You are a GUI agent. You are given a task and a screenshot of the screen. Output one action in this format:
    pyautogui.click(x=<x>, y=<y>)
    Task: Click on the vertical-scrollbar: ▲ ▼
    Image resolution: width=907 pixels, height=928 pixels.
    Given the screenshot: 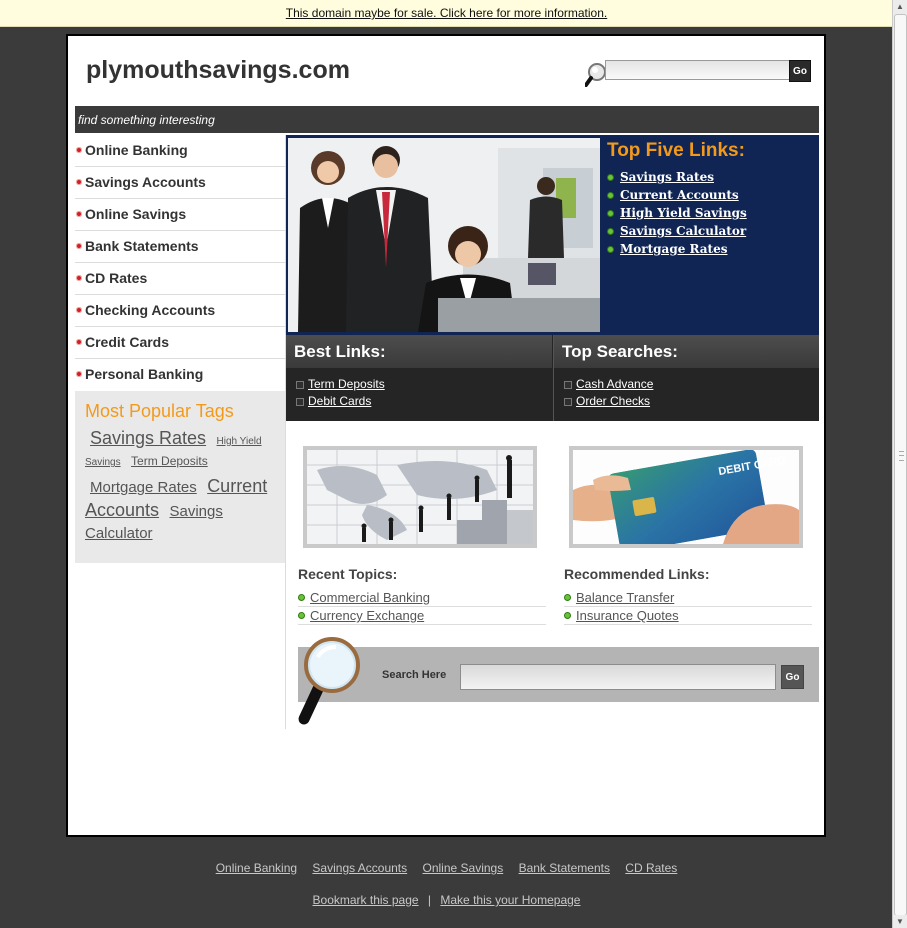 What is the action you would take?
    pyautogui.click(x=899, y=464)
    